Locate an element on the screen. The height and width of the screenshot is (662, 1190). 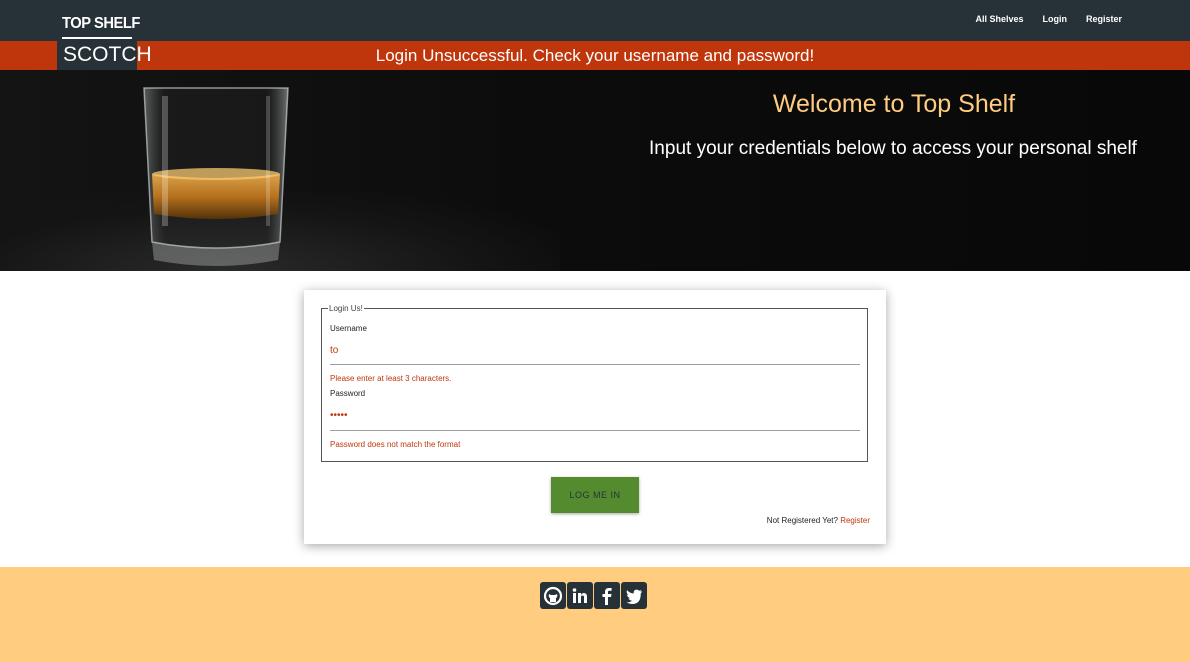
brand-logo: TOP SHELF SCOTCH is located at coordinates (104, 41).